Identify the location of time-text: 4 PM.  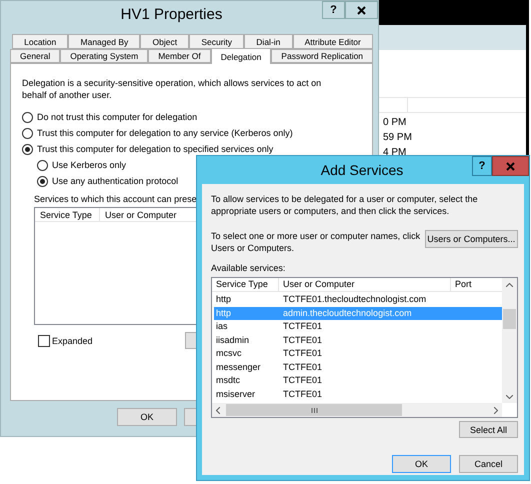
(395, 153).